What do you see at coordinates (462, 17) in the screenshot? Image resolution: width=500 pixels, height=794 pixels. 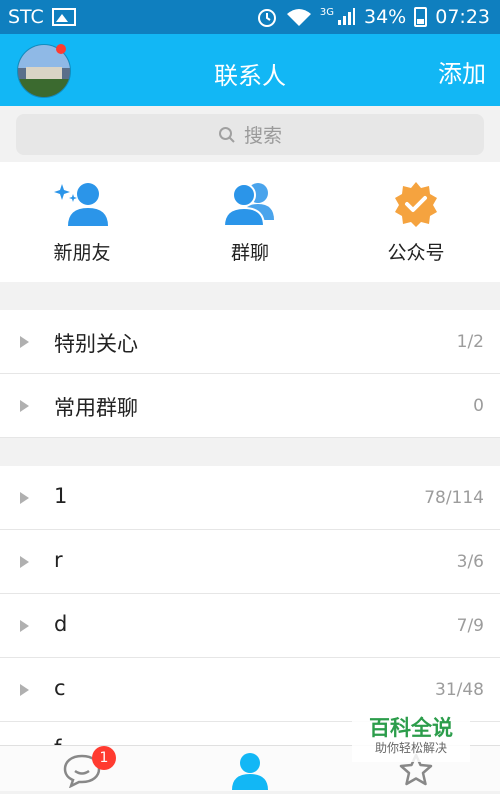 I see `clock: 07:23` at bounding box center [462, 17].